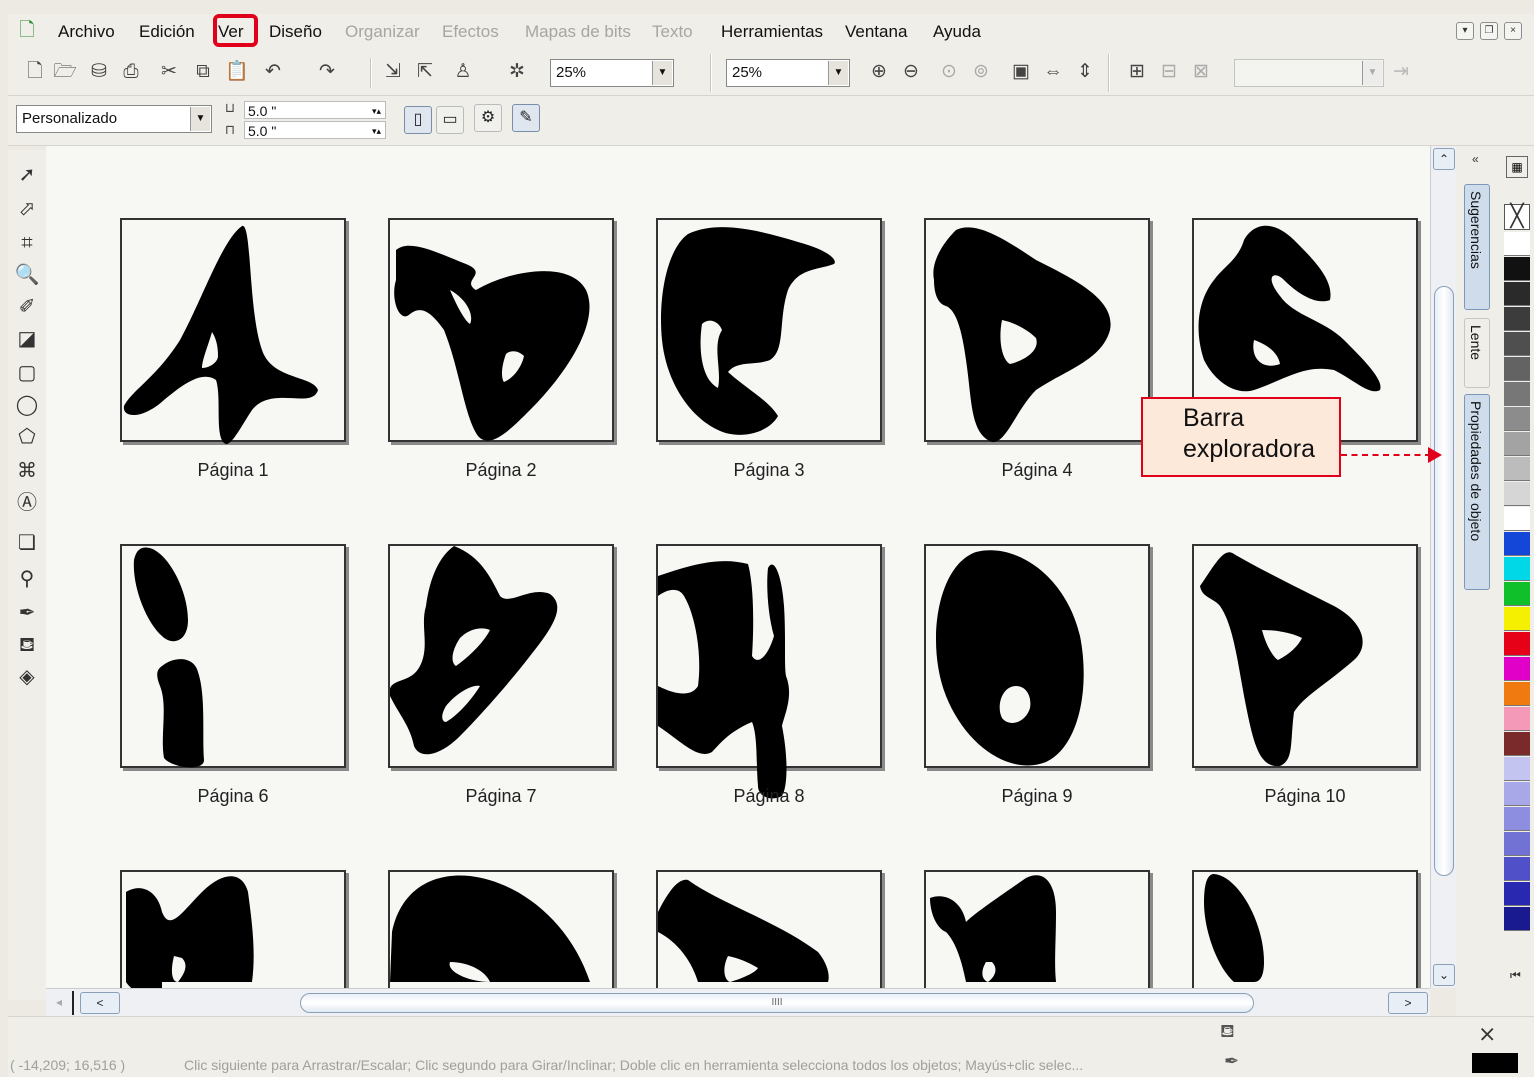 The image size is (1534, 1077). Describe the element at coordinates (1475, 159) in the screenshot. I see `collapse-docker-icon: «` at that location.